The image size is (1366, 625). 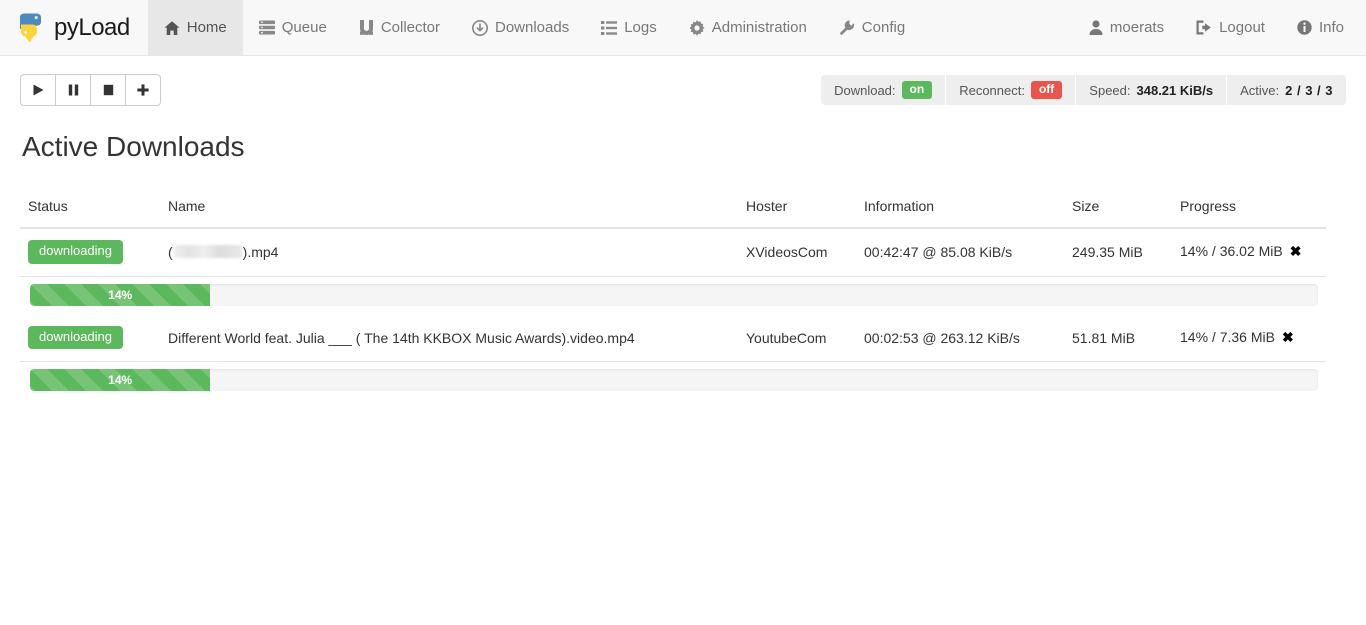 What do you see at coordinates (1046, 90) in the screenshot?
I see `reconnect-state-badge: off` at bounding box center [1046, 90].